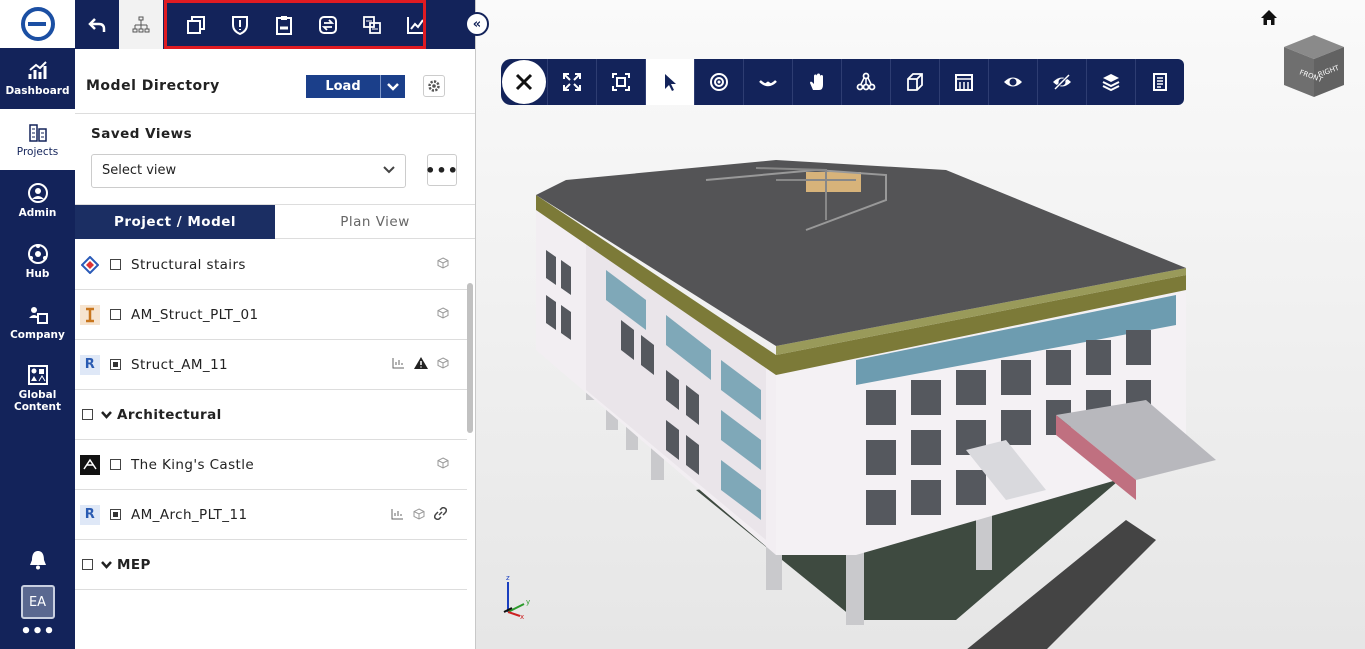  I want to click on close-icon, so click(524, 82).